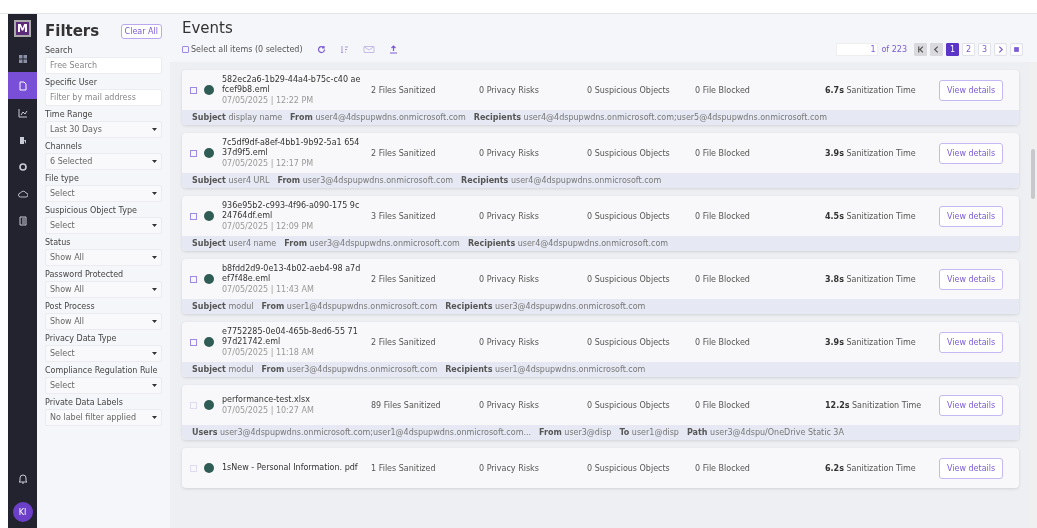 This screenshot has width=1037, height=528. Describe the element at coordinates (72, 31) in the screenshot. I see `filters-title: Filters` at that location.